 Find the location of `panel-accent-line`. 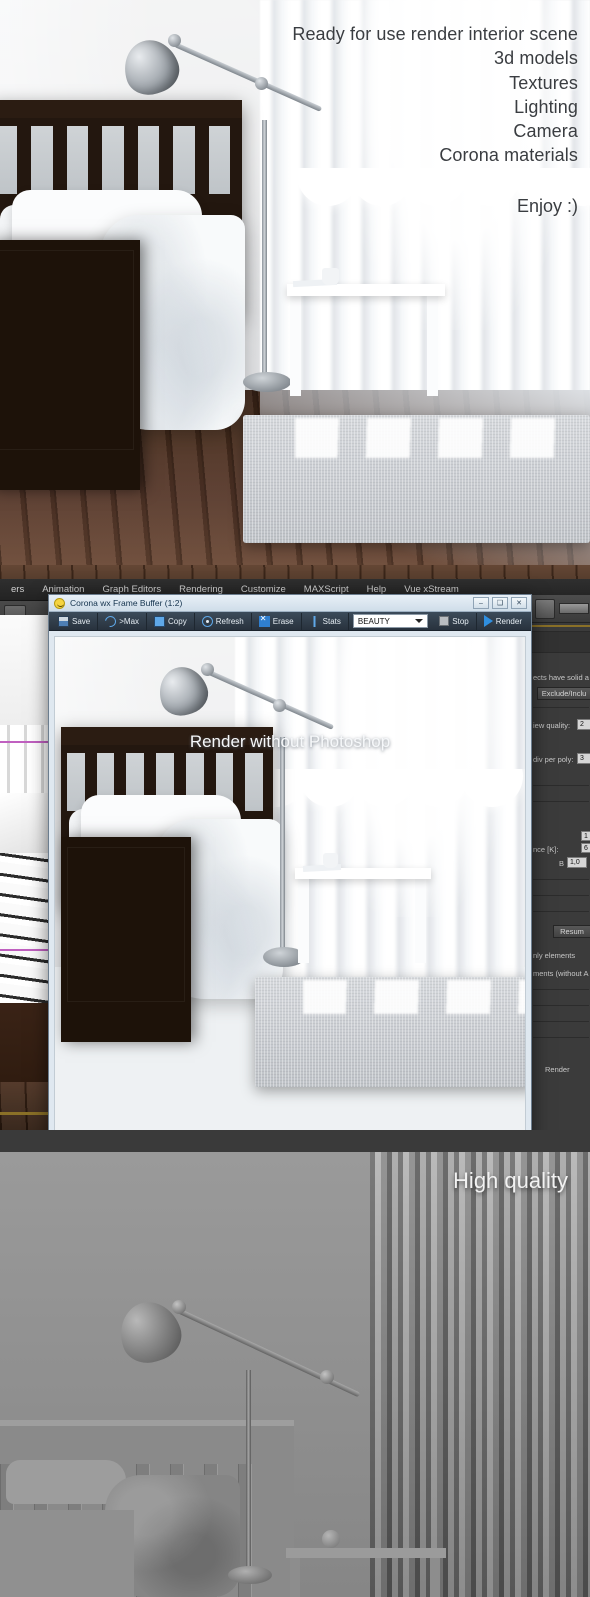

panel-accent-line is located at coordinates (560, 626).